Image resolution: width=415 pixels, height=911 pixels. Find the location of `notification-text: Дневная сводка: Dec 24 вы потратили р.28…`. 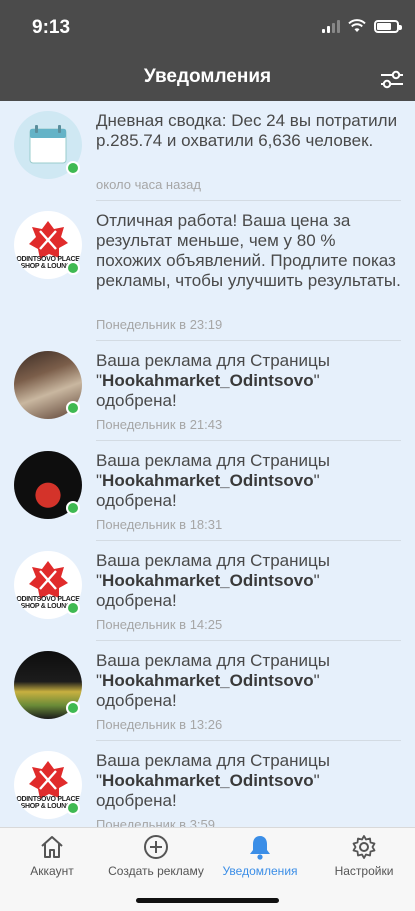

notification-text: Дневная сводка: Dec 24 вы потратили р.28… is located at coordinates (247, 130).